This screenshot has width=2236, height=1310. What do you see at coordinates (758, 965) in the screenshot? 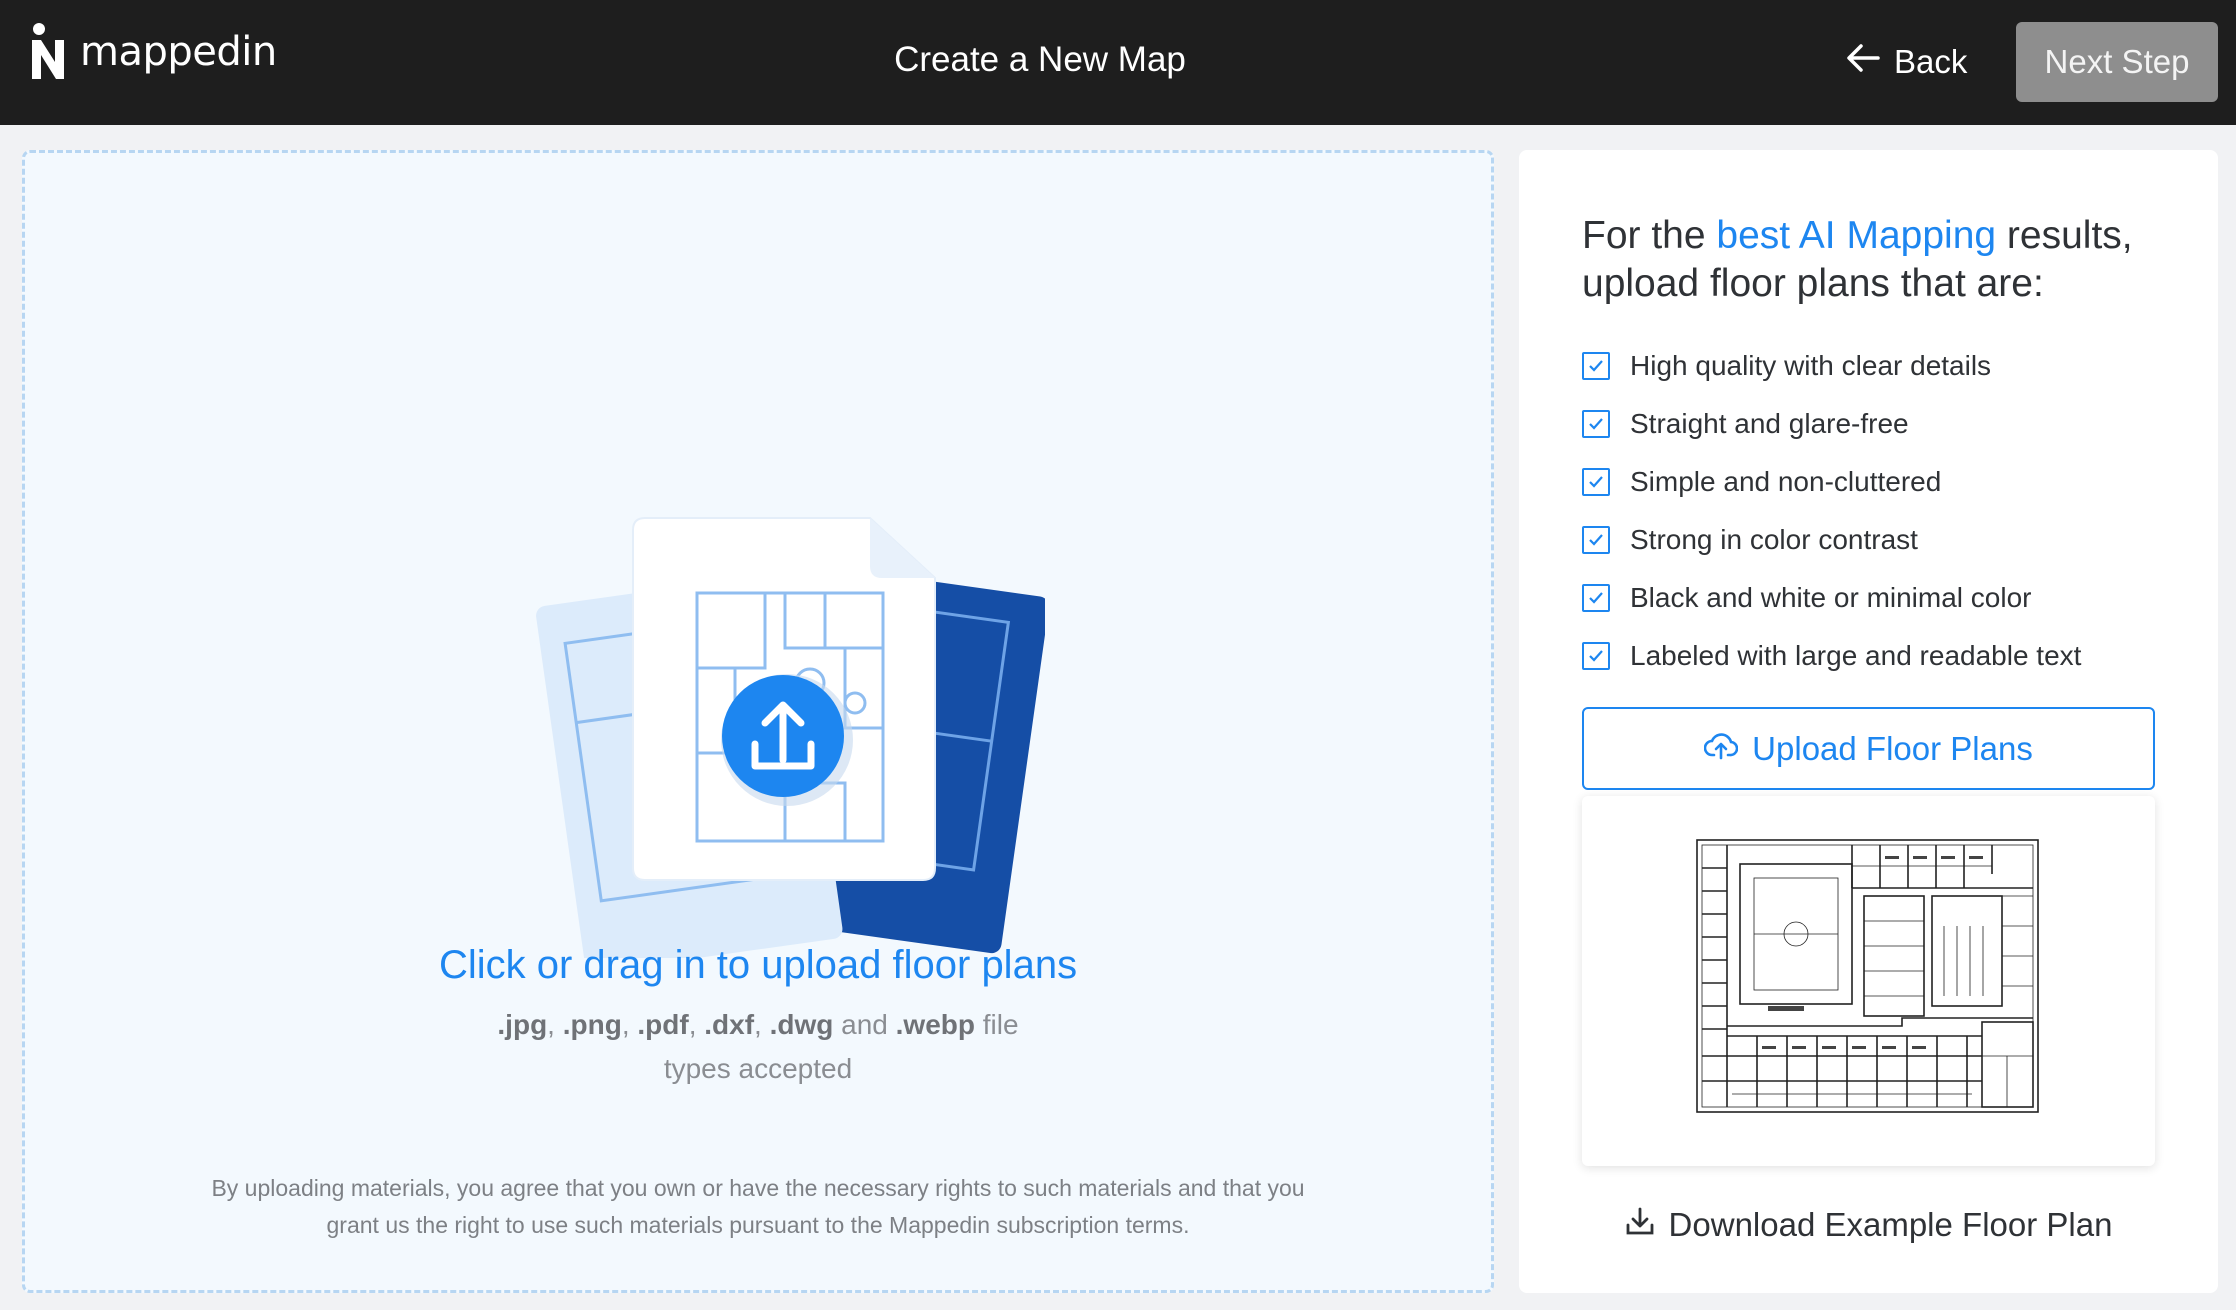
I see `upload-cta-text: Click or drag in to upload floor plans` at bounding box center [758, 965].